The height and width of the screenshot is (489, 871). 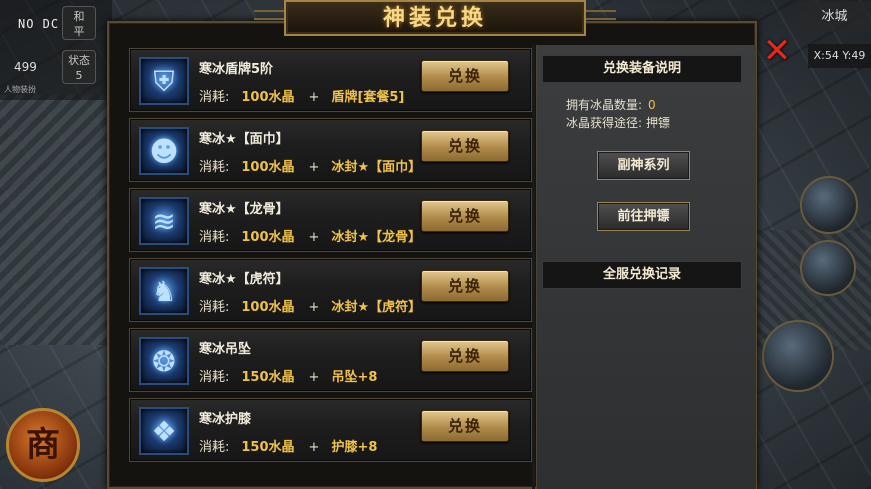 What do you see at coordinates (164, 431) in the screenshot?
I see `kneepad-icon: ❖` at bounding box center [164, 431].